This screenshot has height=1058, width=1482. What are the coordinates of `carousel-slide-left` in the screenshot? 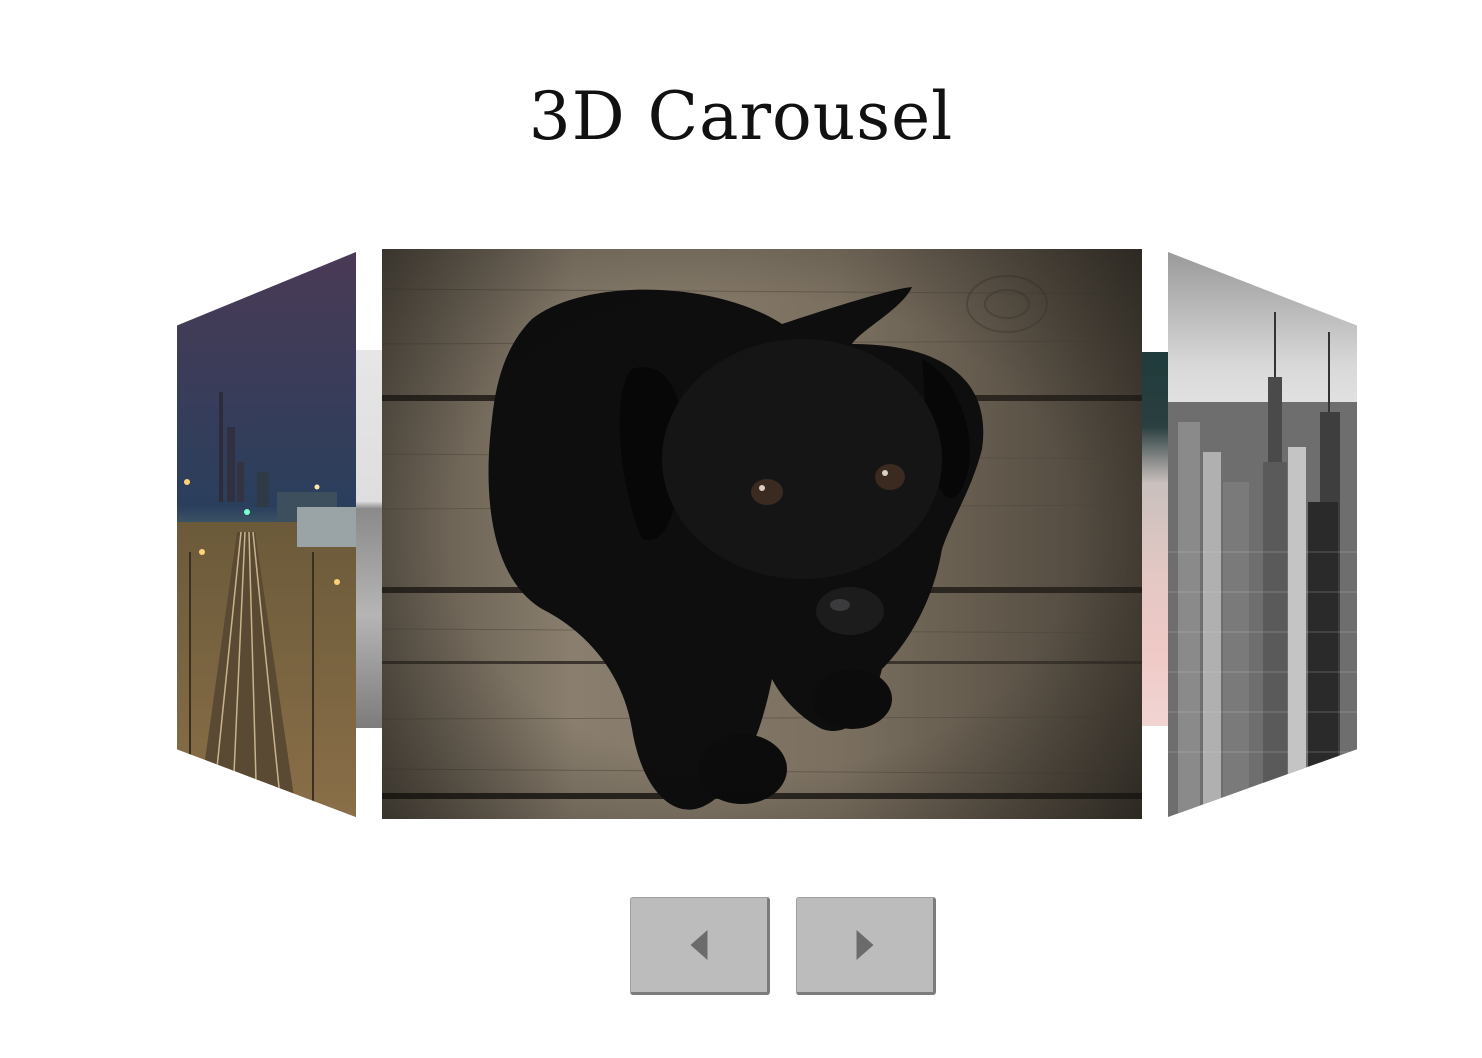 It's located at (266, 534).